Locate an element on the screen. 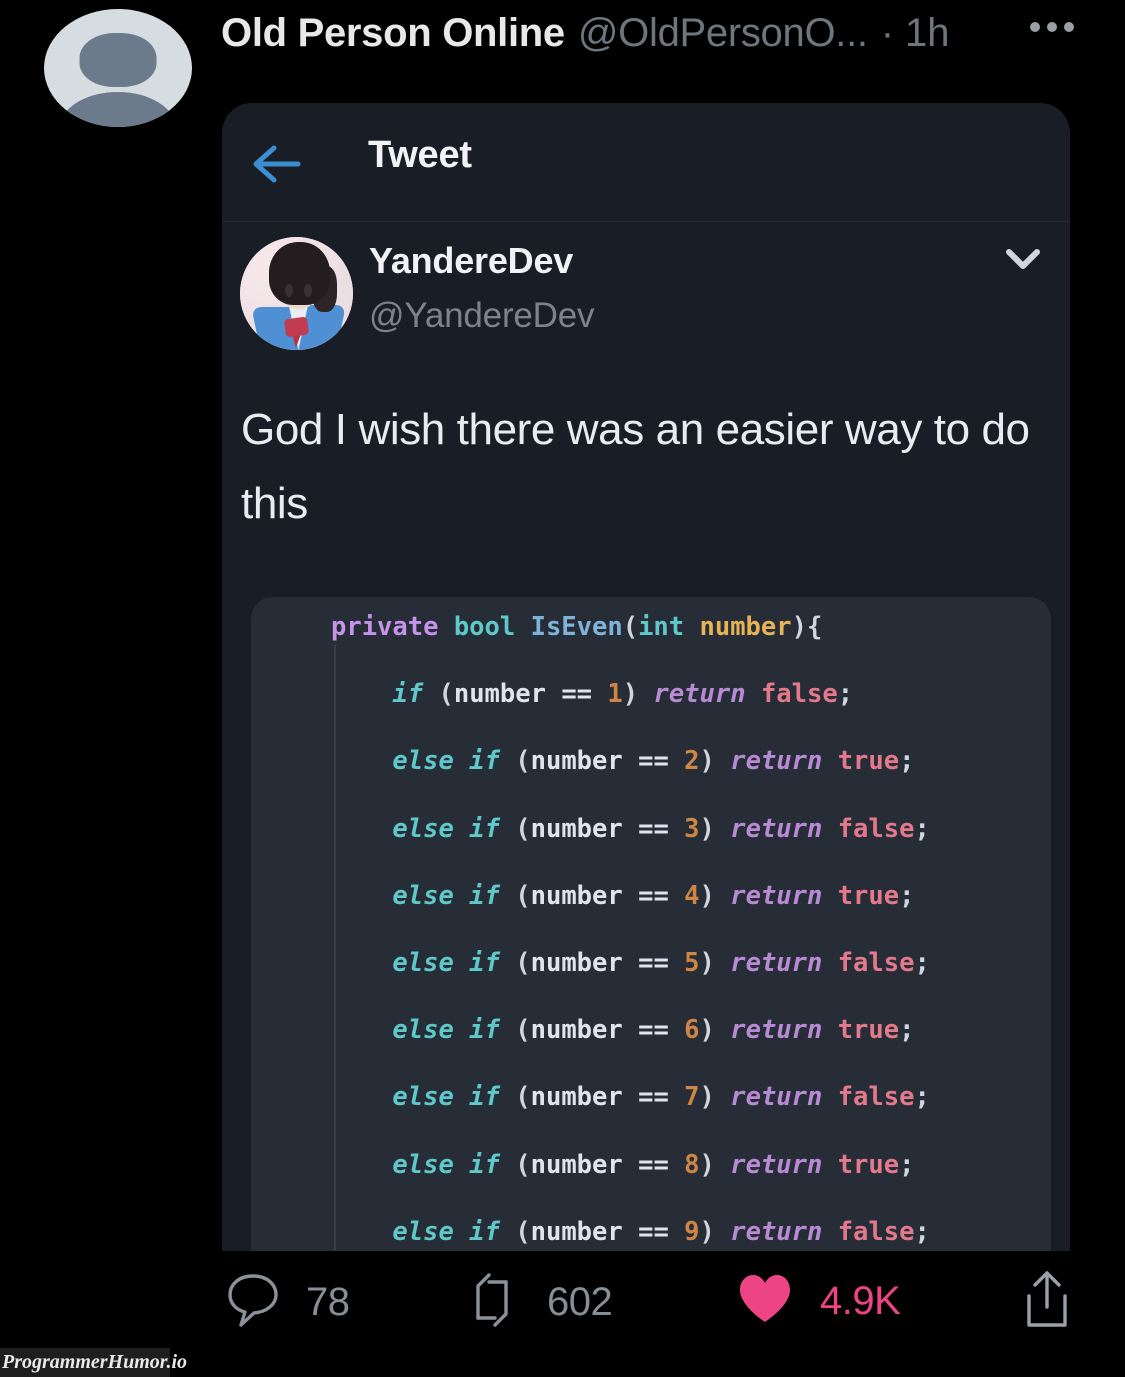 The width and height of the screenshot is (1125, 1377). code-line: else if (number == 2) return true; is located at coordinates (638, 762).